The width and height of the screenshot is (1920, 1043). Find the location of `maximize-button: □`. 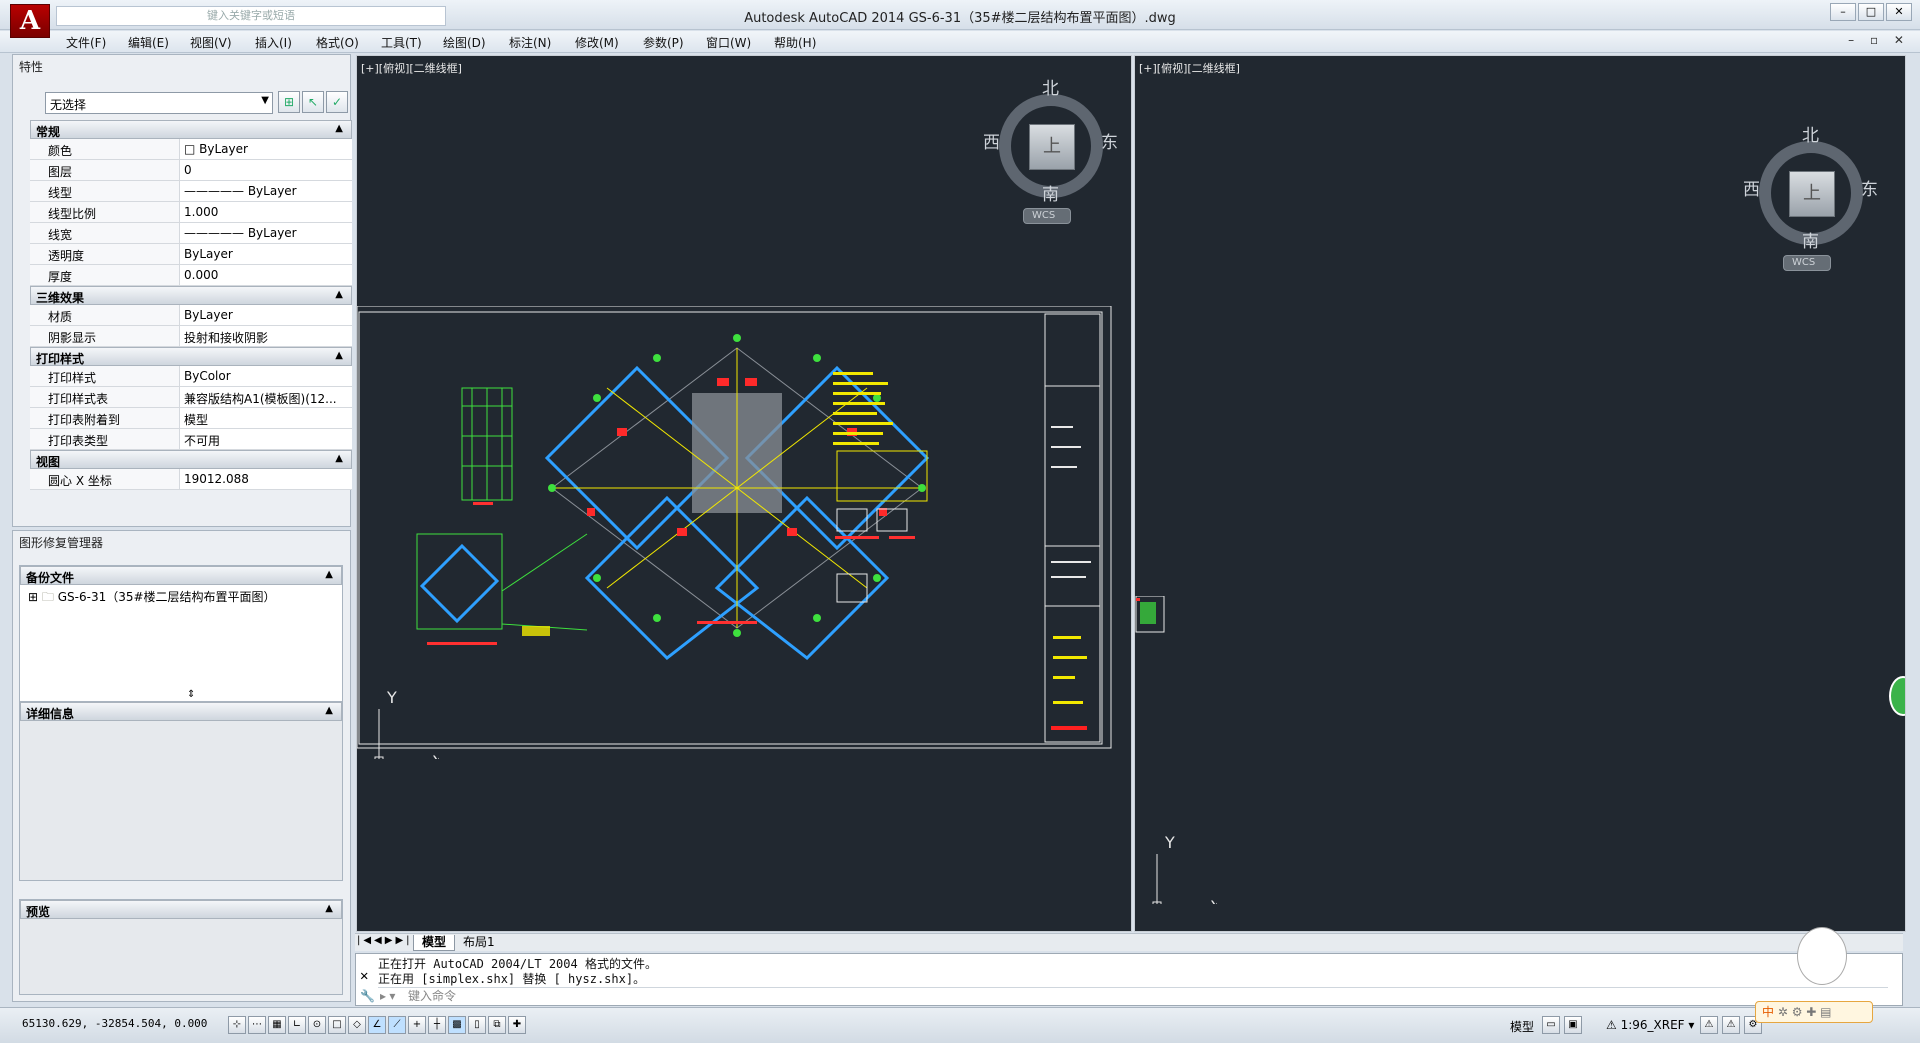

maximize-button: □ is located at coordinates (1871, 12).